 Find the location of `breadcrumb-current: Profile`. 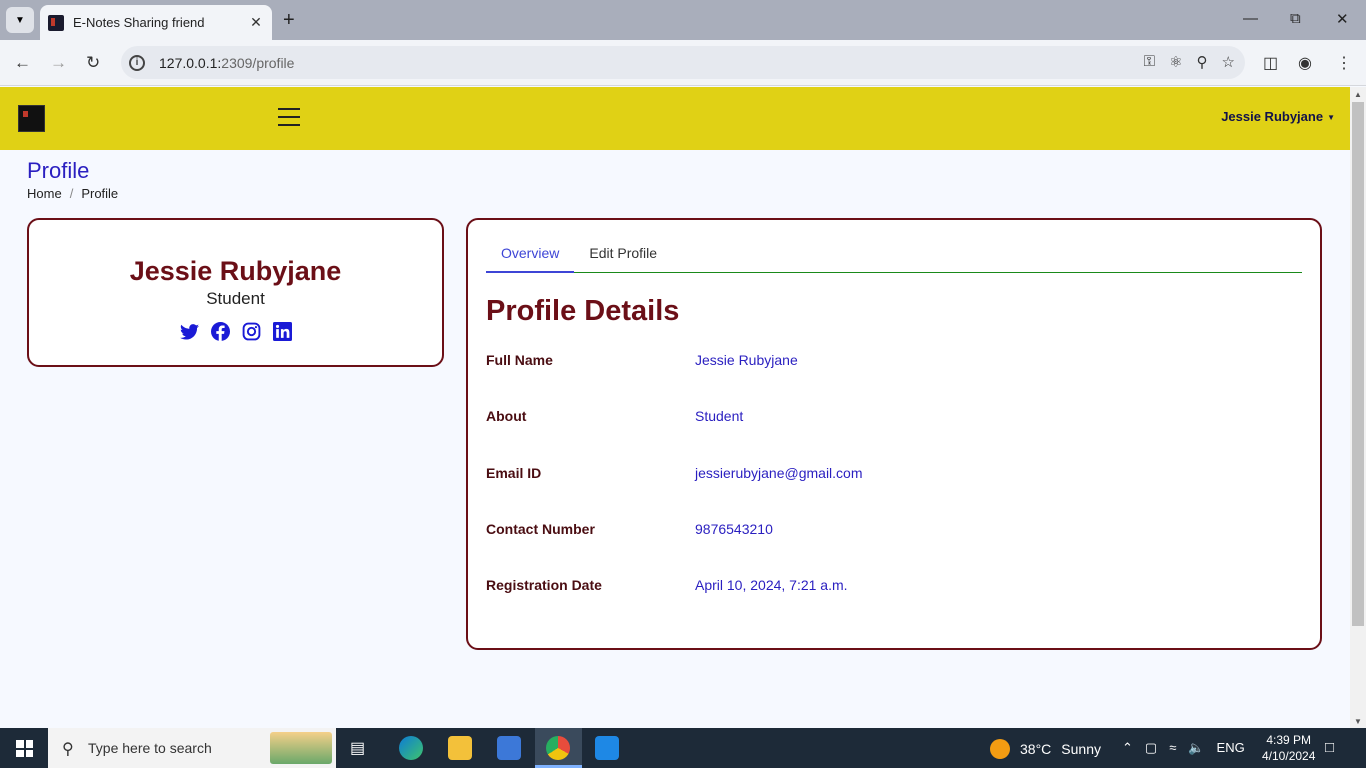

breadcrumb-current: Profile is located at coordinates (100, 193).